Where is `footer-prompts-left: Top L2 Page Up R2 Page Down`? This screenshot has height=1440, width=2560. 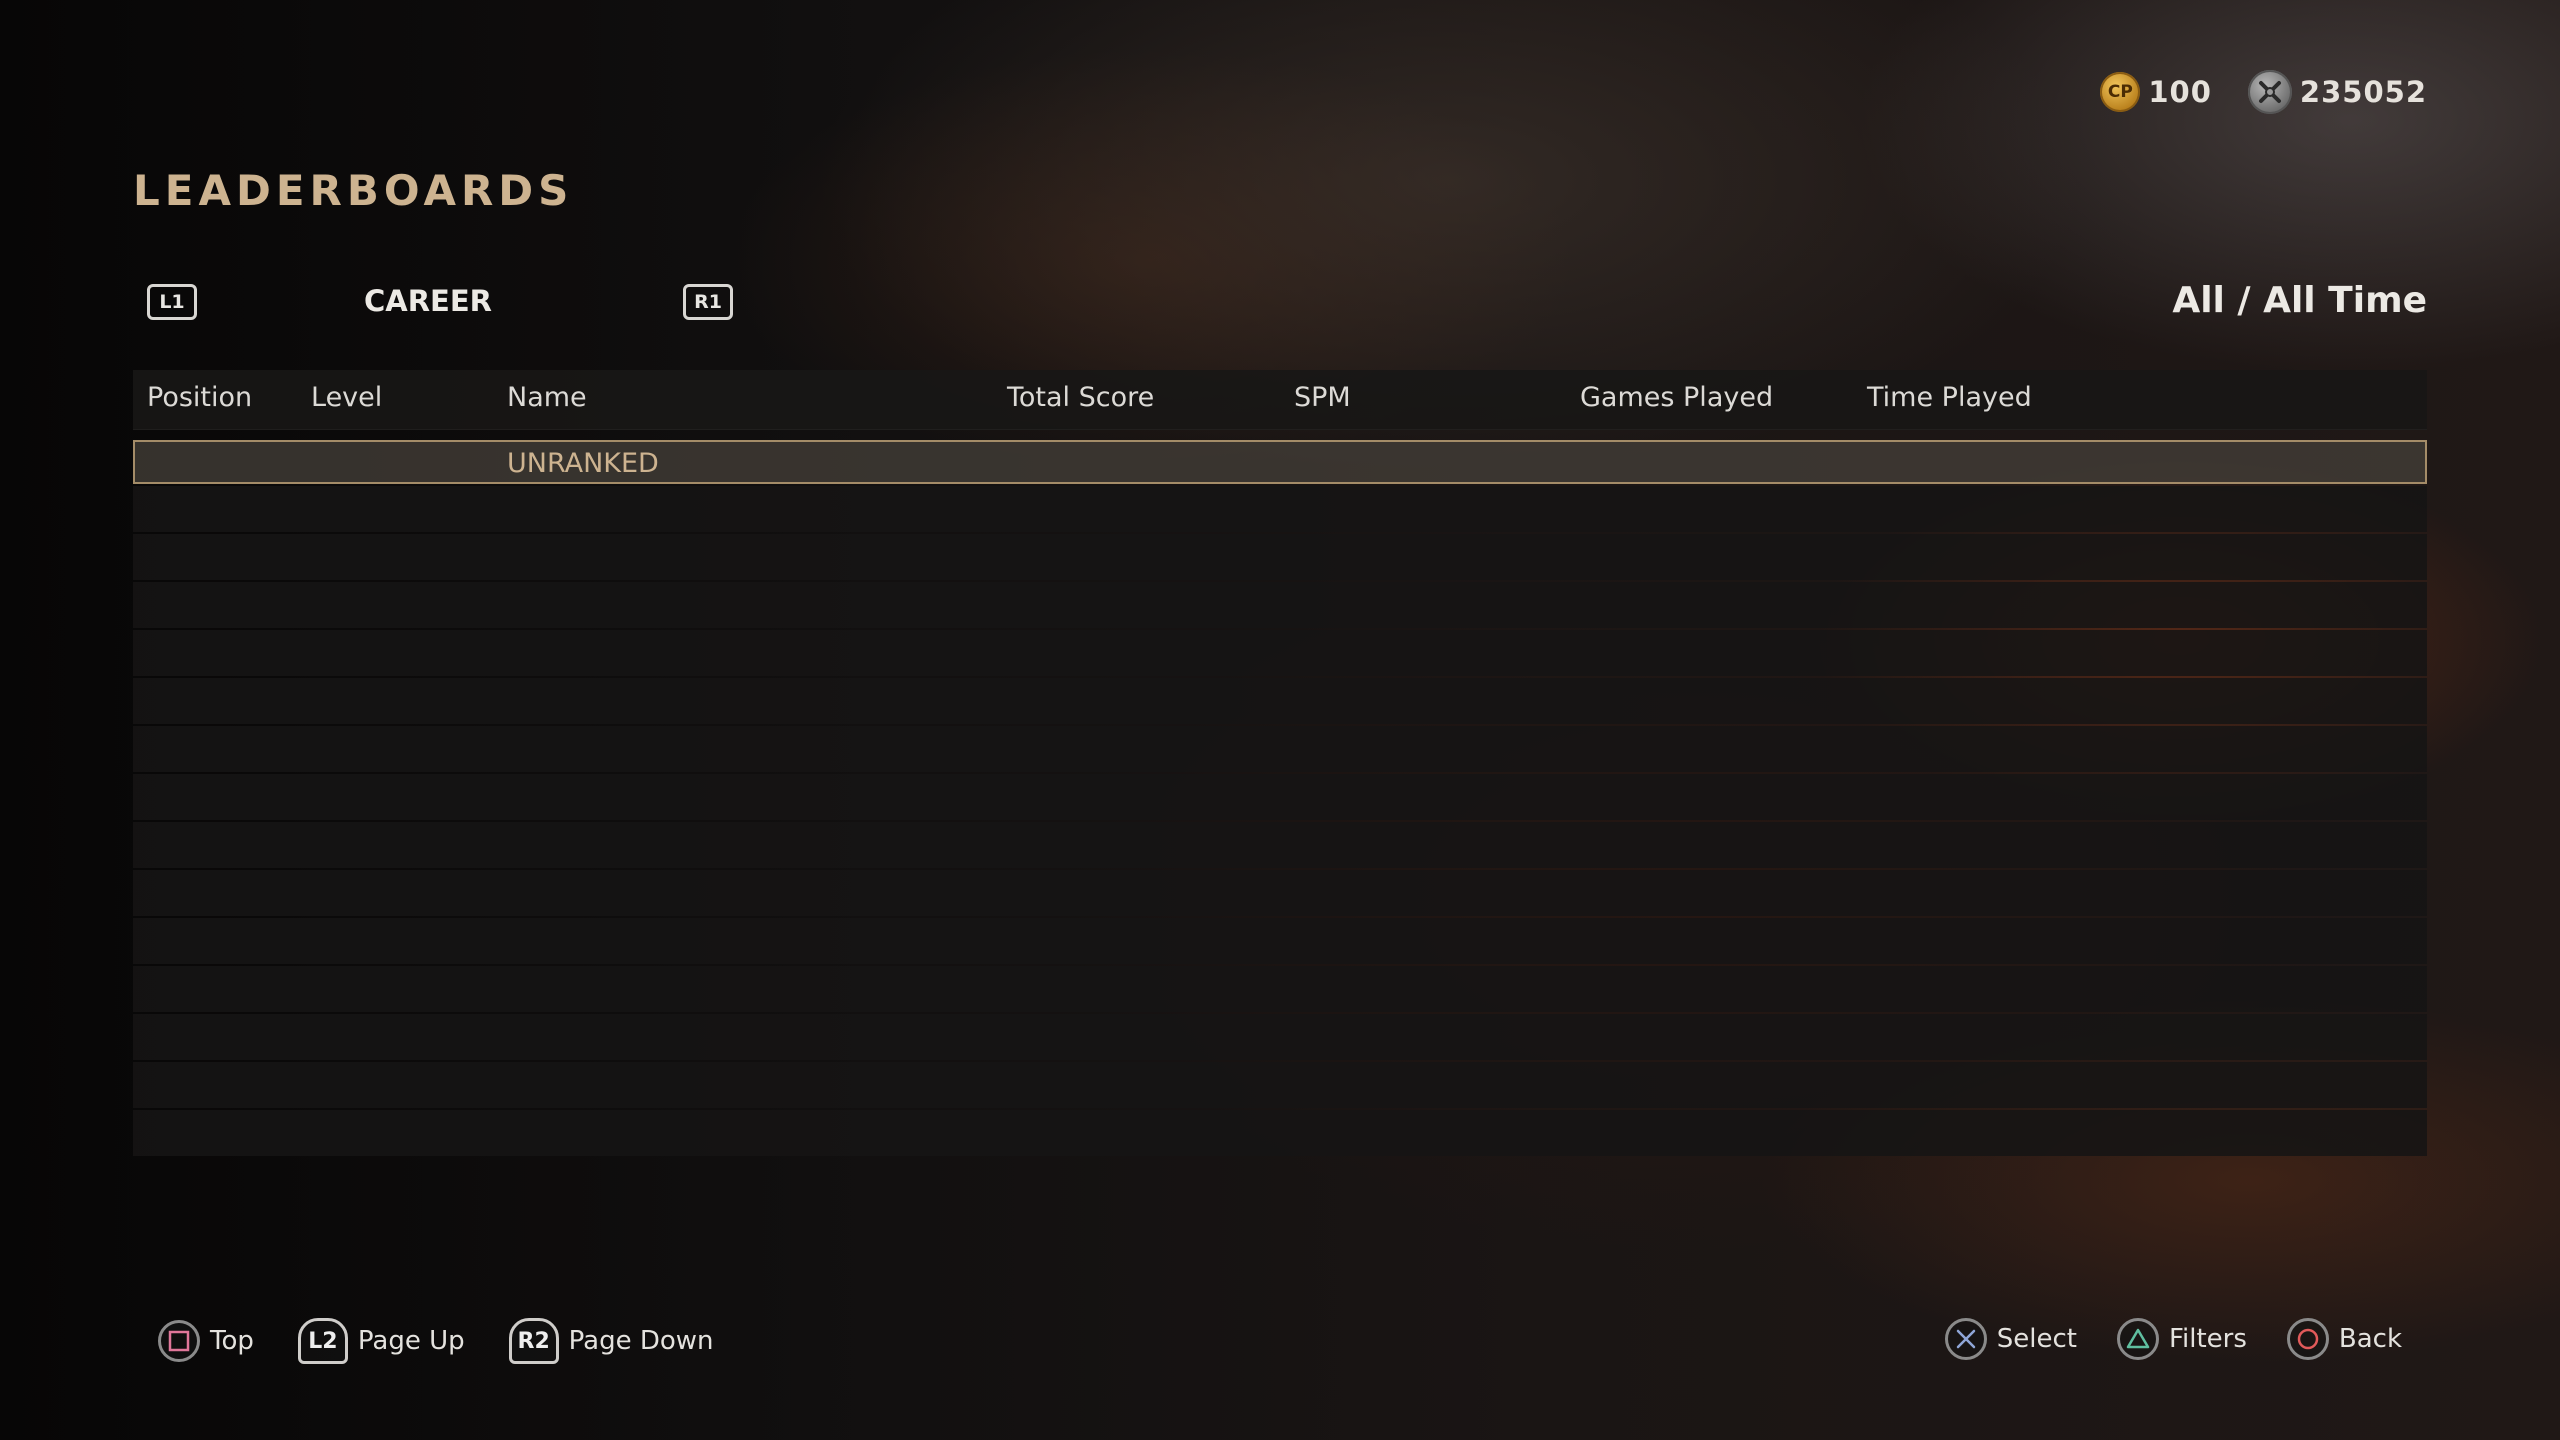
footer-prompts-left: Top L2 Page Up R2 Page Down is located at coordinates (436, 1341).